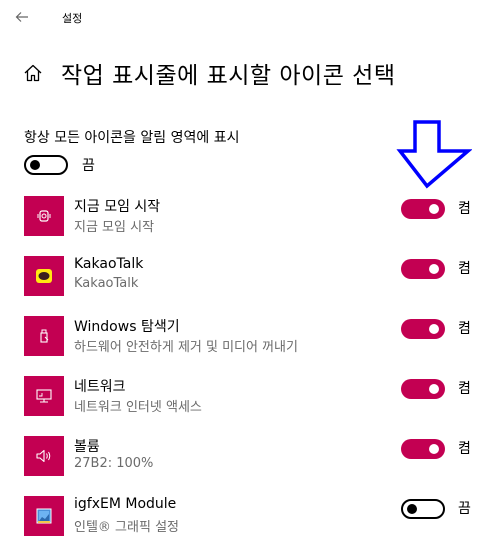 This screenshot has height=550, width=495. Describe the element at coordinates (423, 449) in the screenshot. I see `volume-toggle` at that location.